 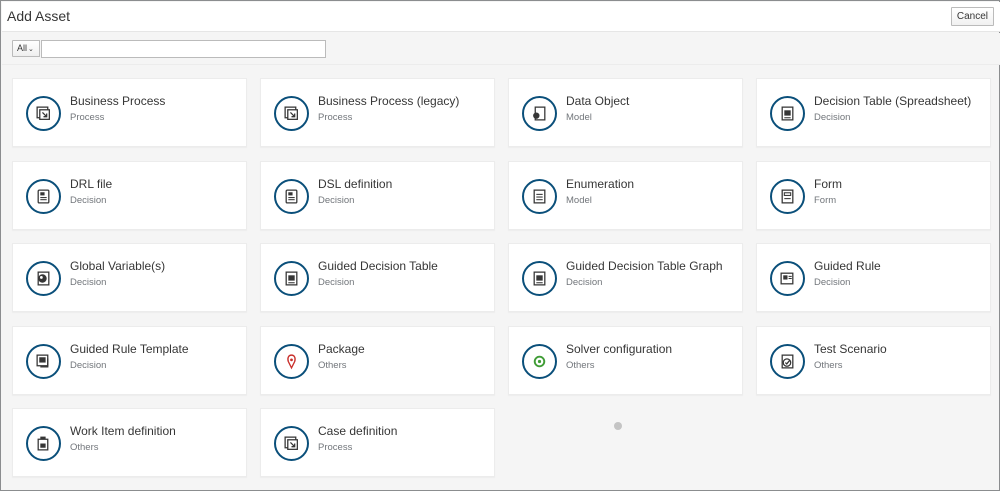 What do you see at coordinates (129, 195) in the screenshot?
I see `asset-card-drl-file: DRL file Decision` at bounding box center [129, 195].